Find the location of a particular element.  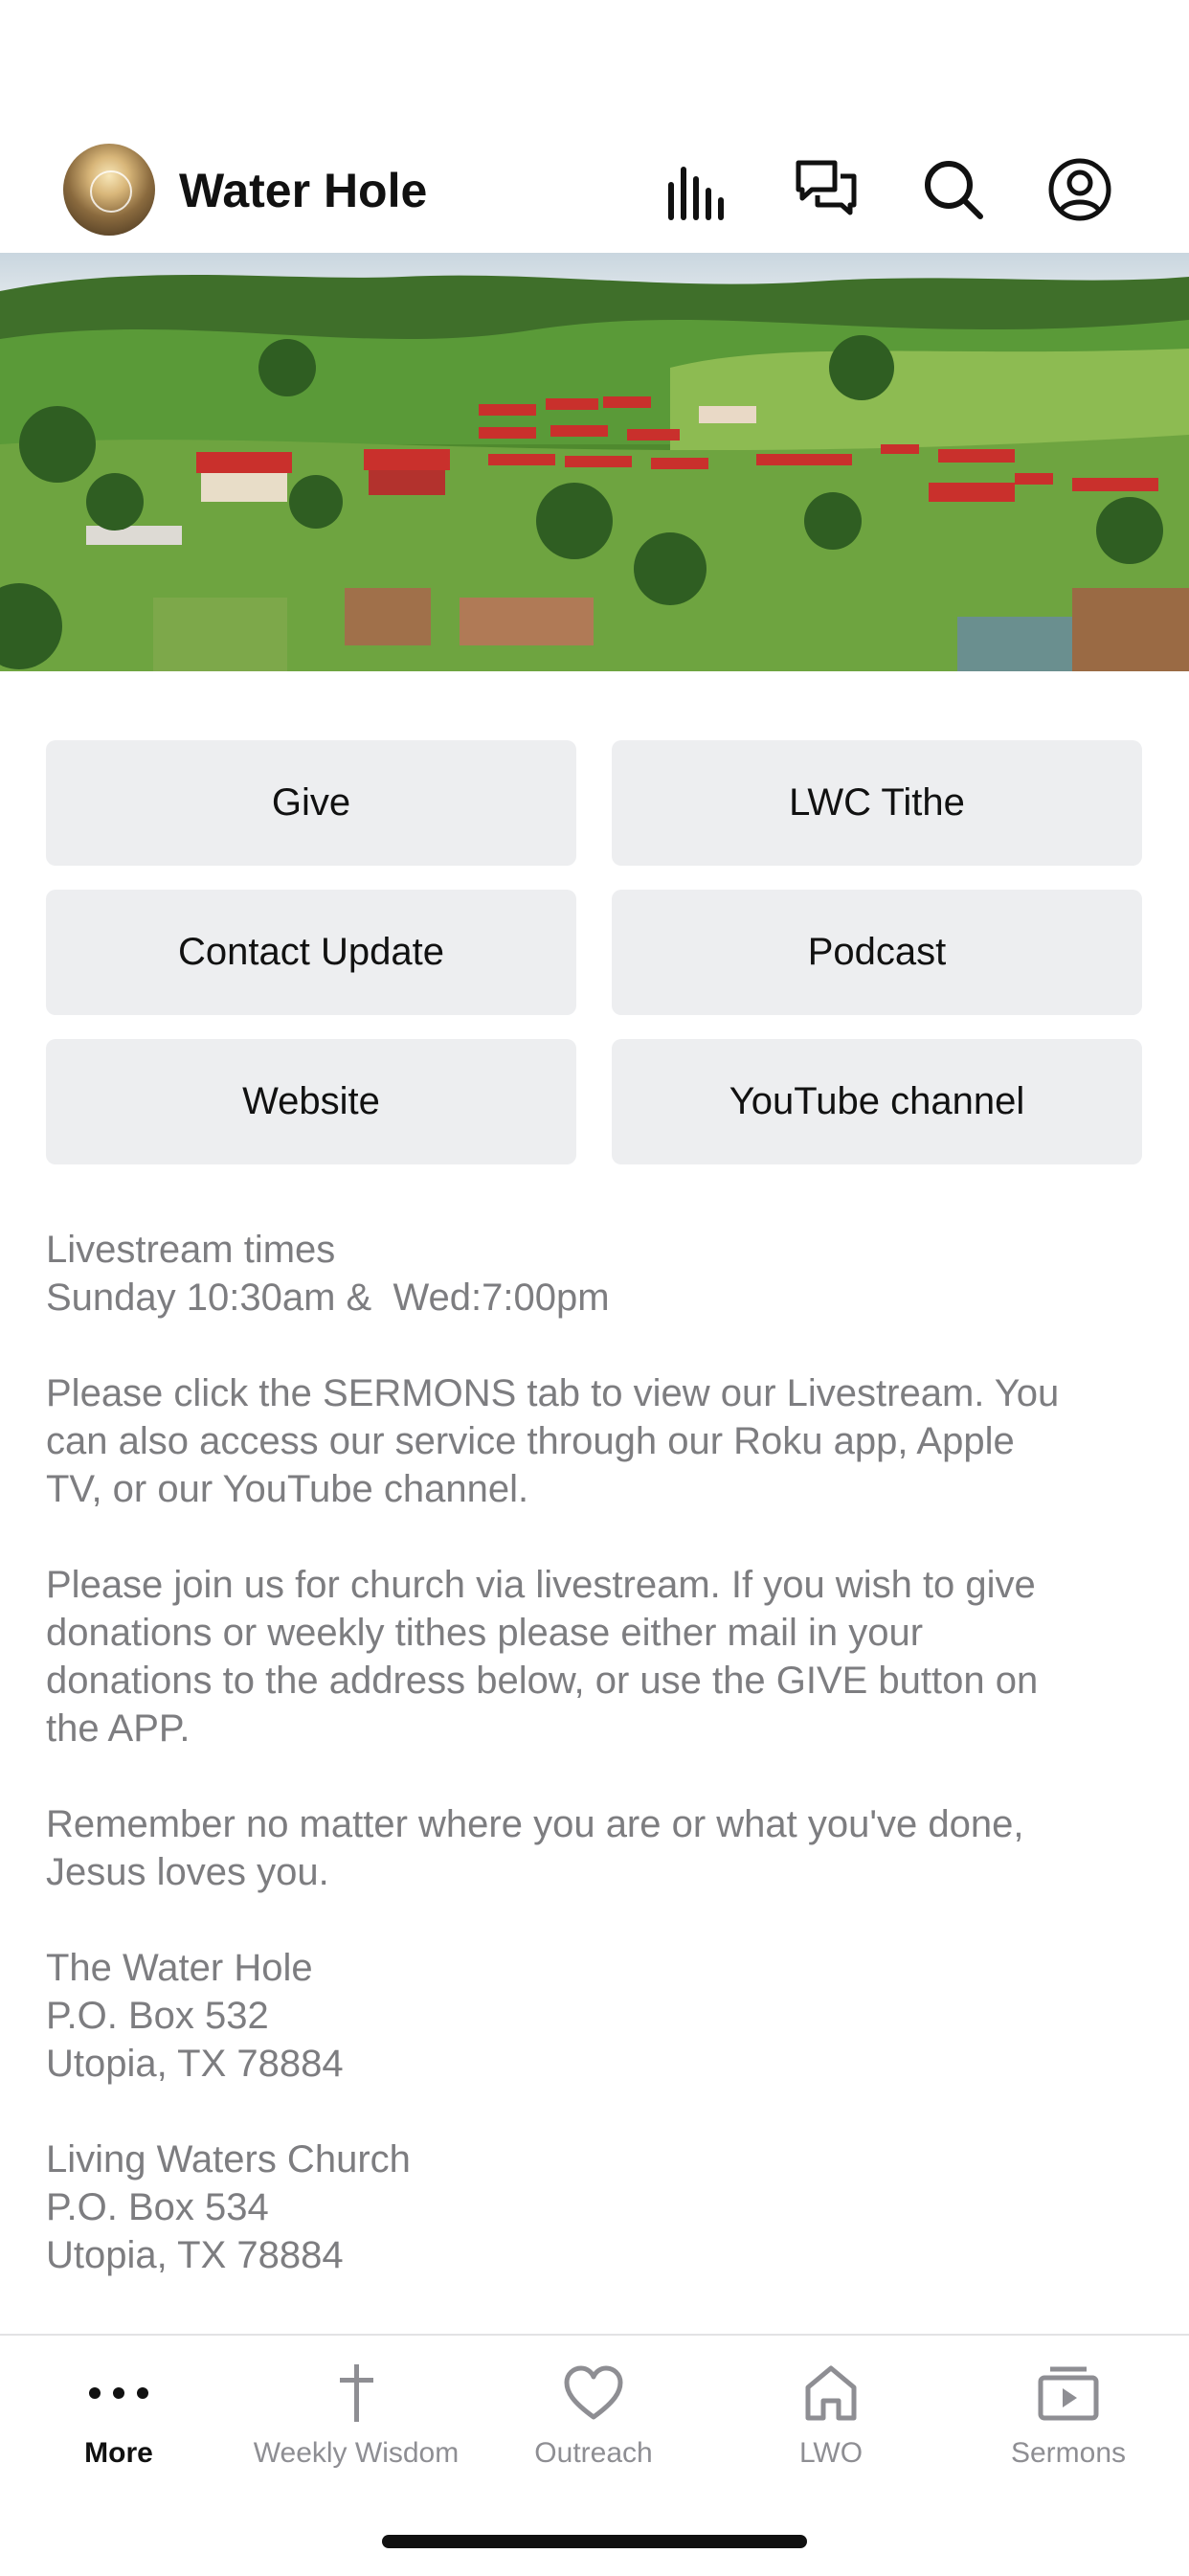

contact-update-button-label: Contact Update is located at coordinates (311, 952).